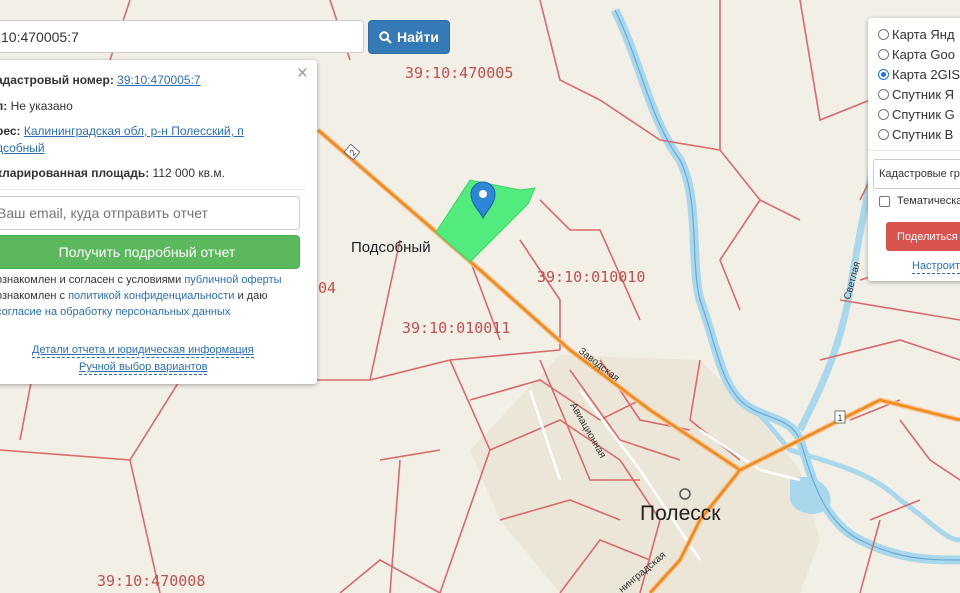 This screenshot has width=960, height=593. What do you see at coordinates (33, 296) in the screenshot?
I see `terms-privacy-text: ознакомлен с` at bounding box center [33, 296].